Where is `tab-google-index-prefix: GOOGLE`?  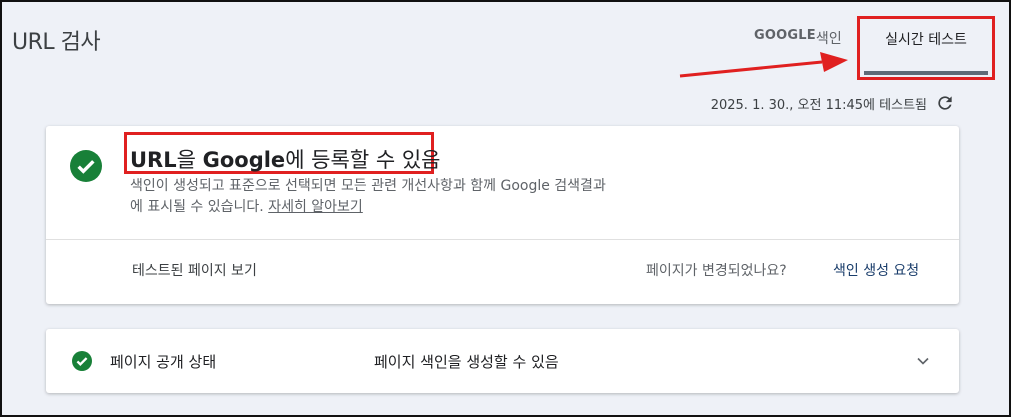 tab-google-index-prefix: GOOGLE is located at coordinates (785, 35).